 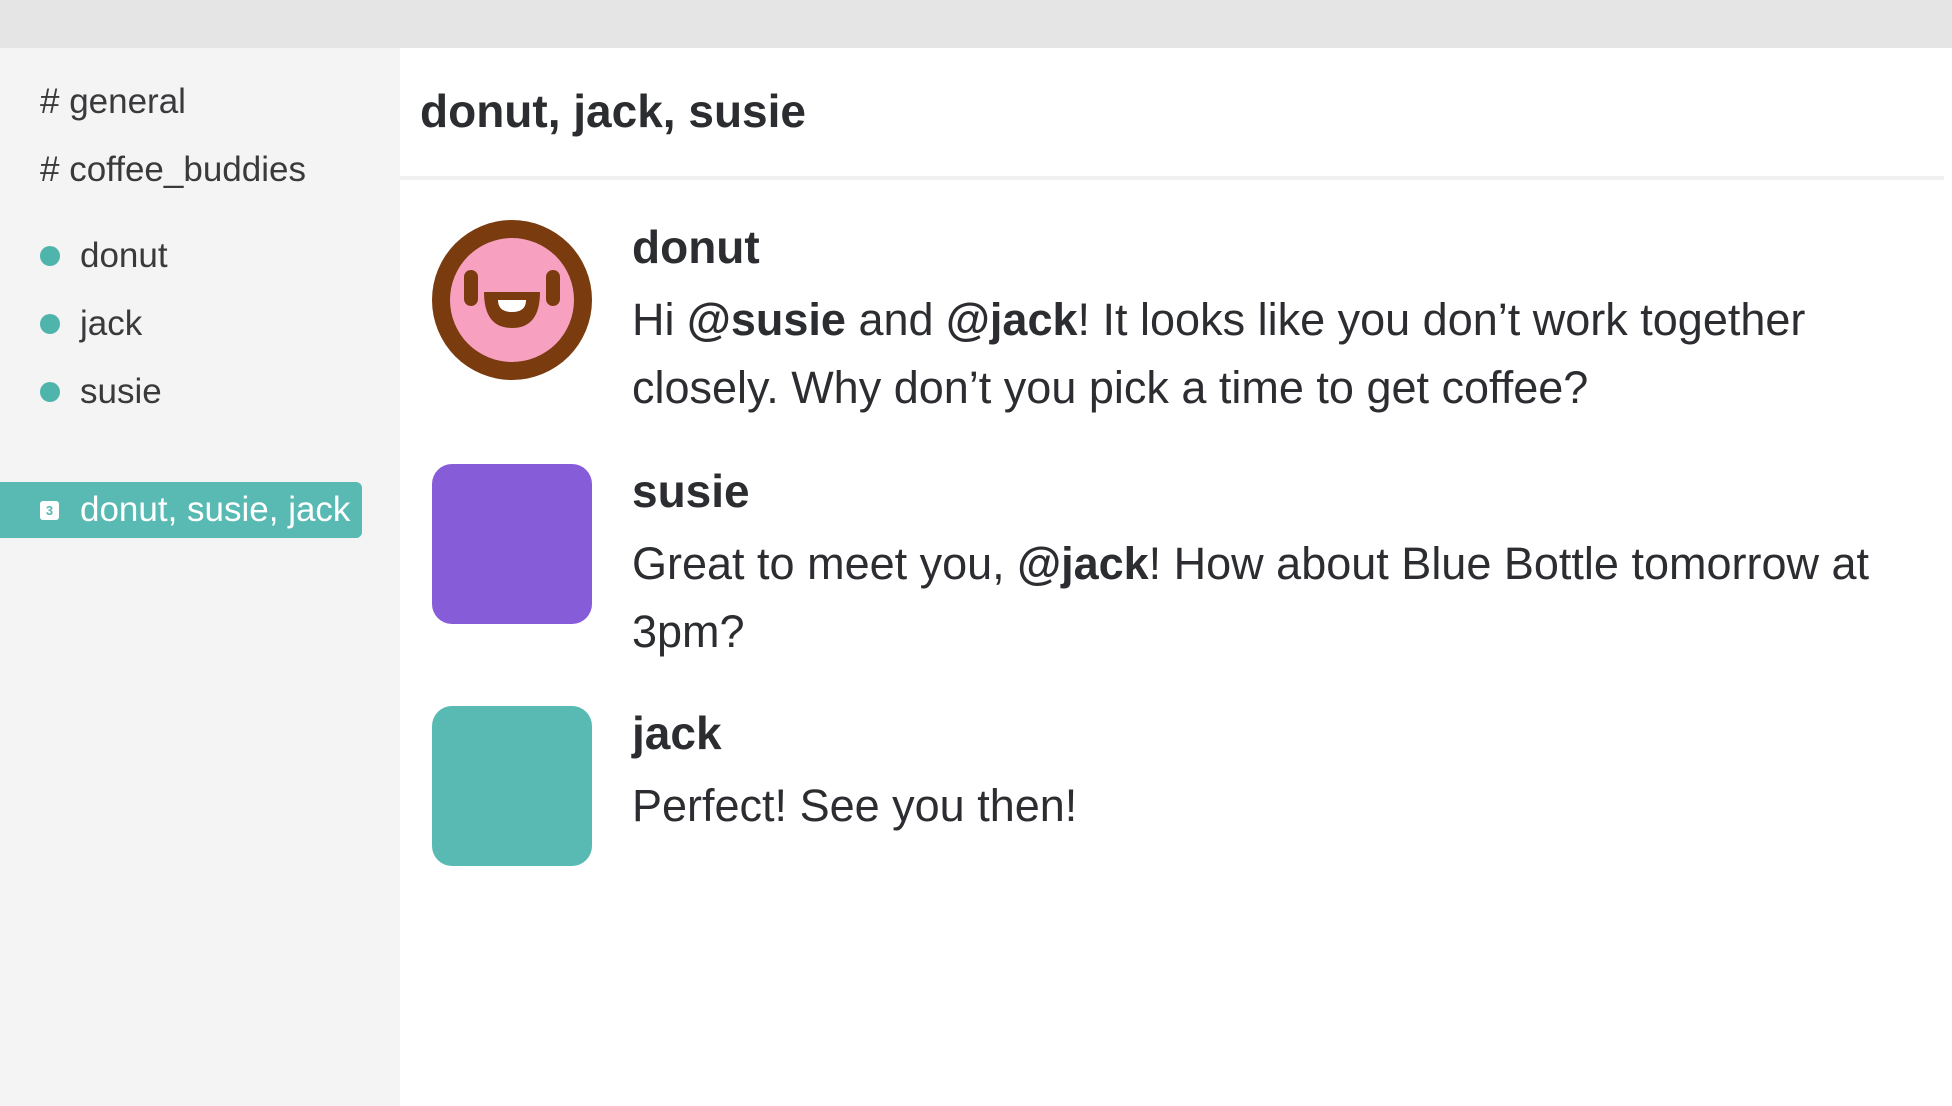 What do you see at coordinates (512, 544) in the screenshot?
I see `avatar-susie` at bounding box center [512, 544].